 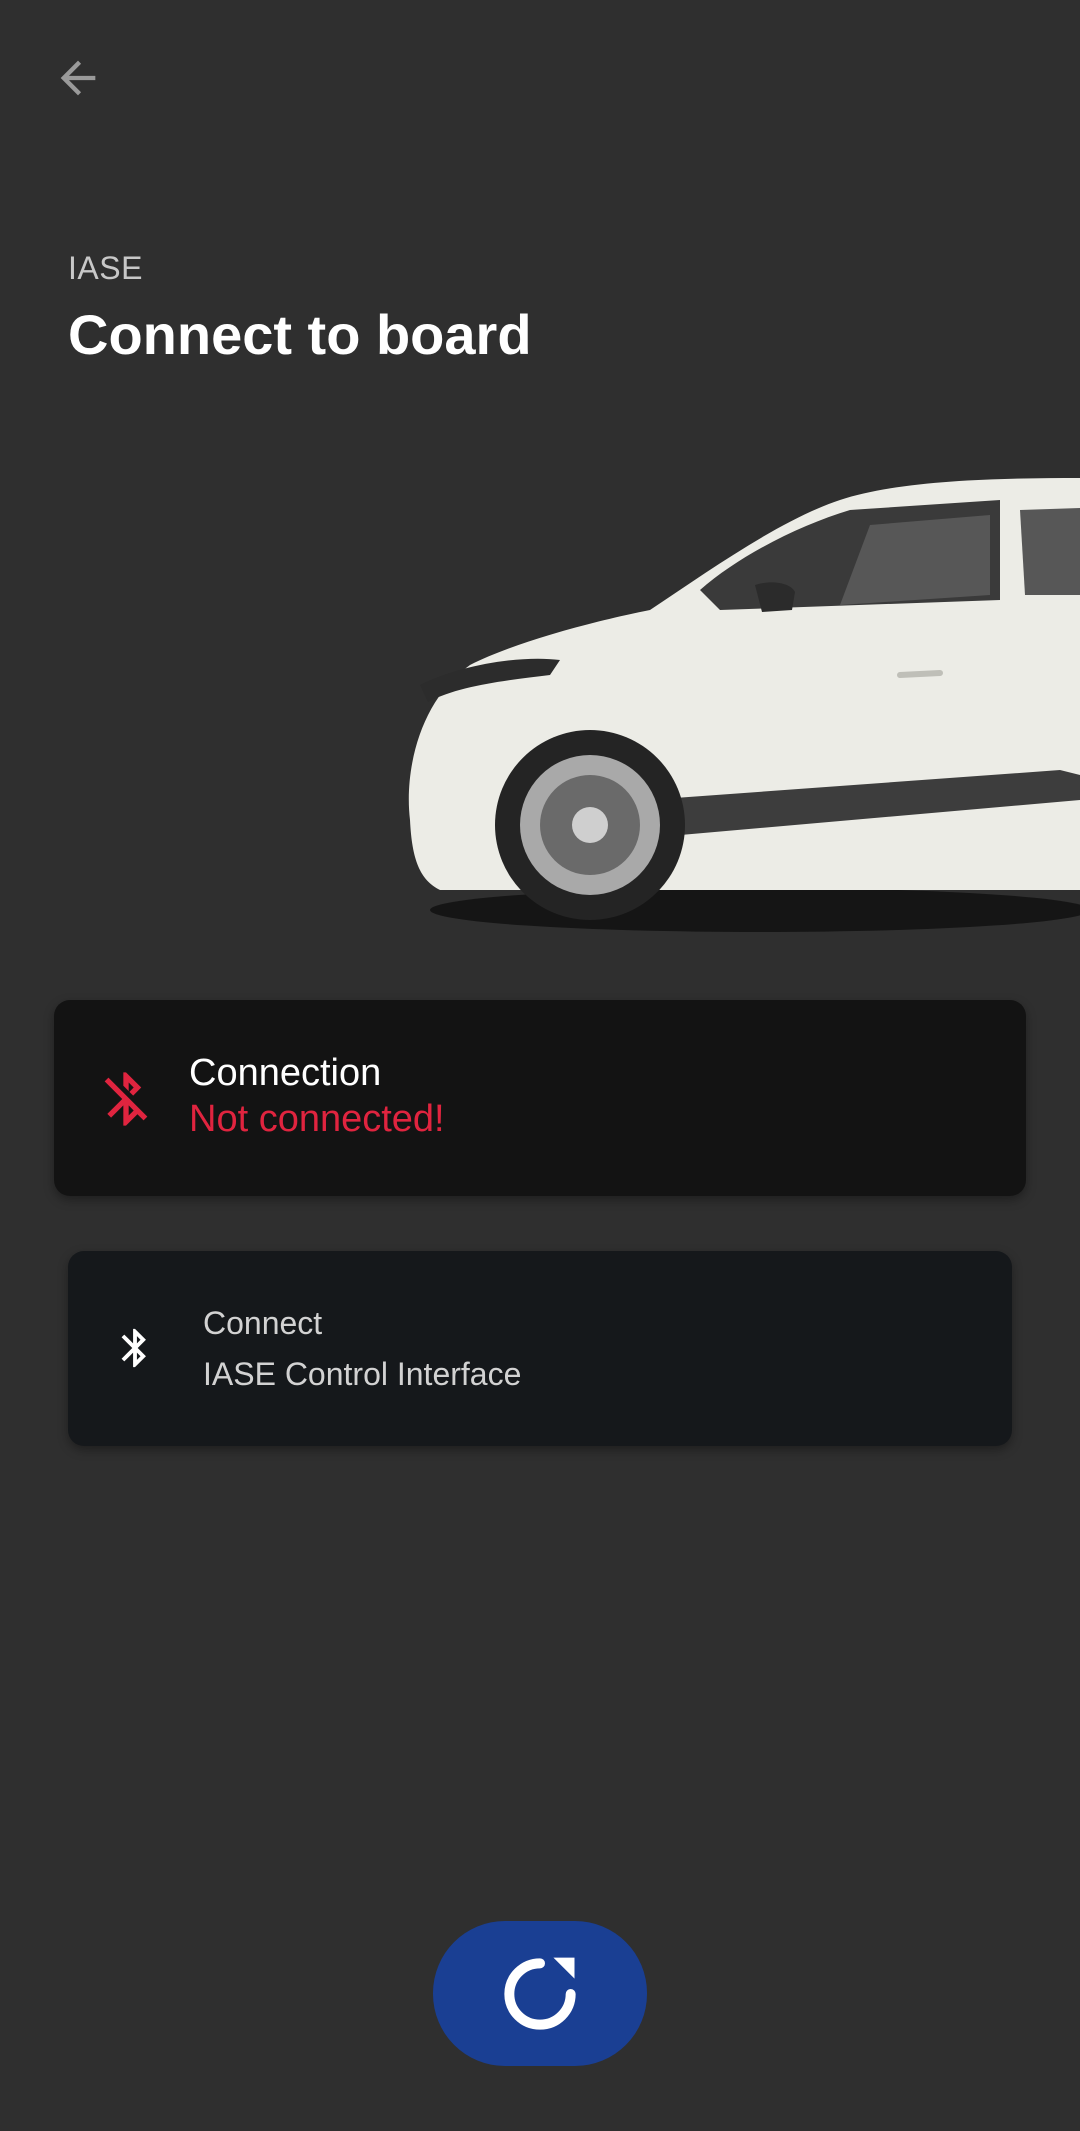 What do you see at coordinates (300, 334) in the screenshot?
I see `page-title: Connect to board` at bounding box center [300, 334].